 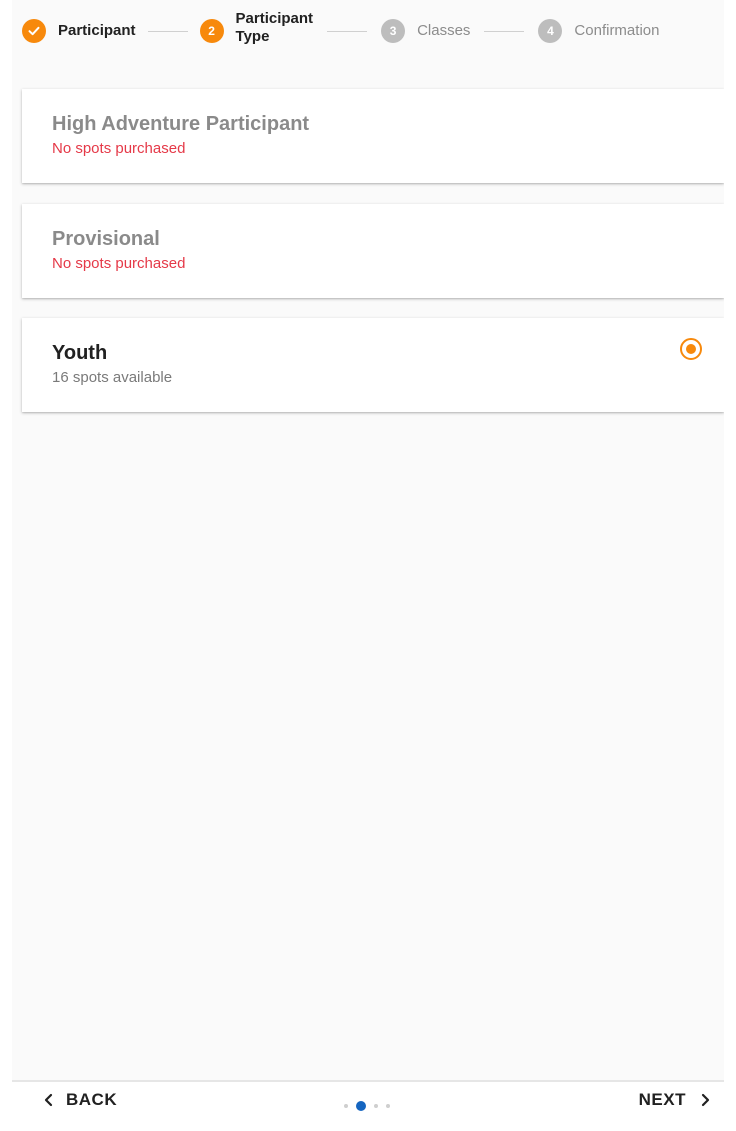 What do you see at coordinates (444, 30) in the screenshot?
I see `step-label-classes: Classes` at bounding box center [444, 30].